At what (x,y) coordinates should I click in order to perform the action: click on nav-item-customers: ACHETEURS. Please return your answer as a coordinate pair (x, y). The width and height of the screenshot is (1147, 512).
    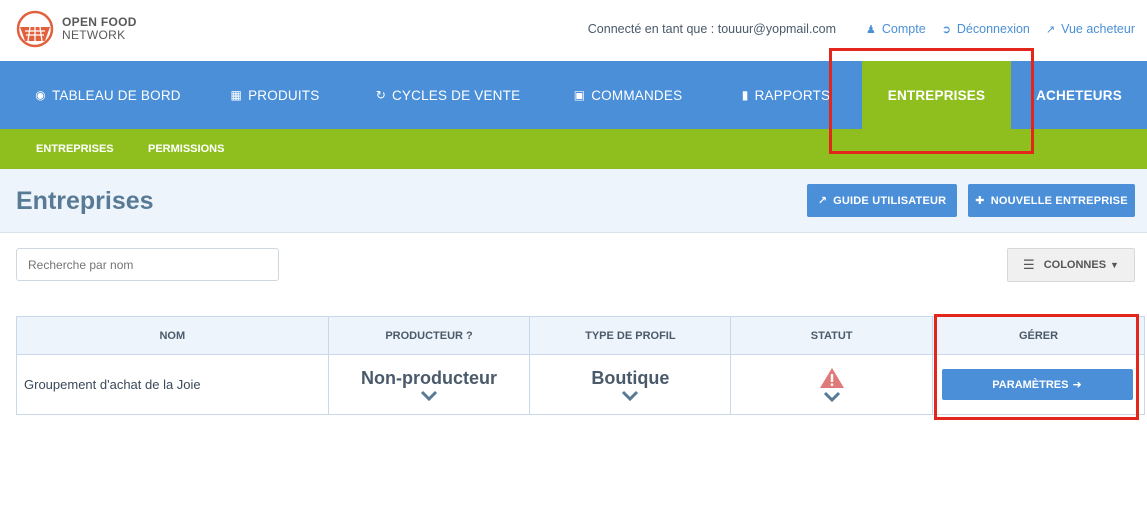
    Looking at the image, I should click on (1079, 95).